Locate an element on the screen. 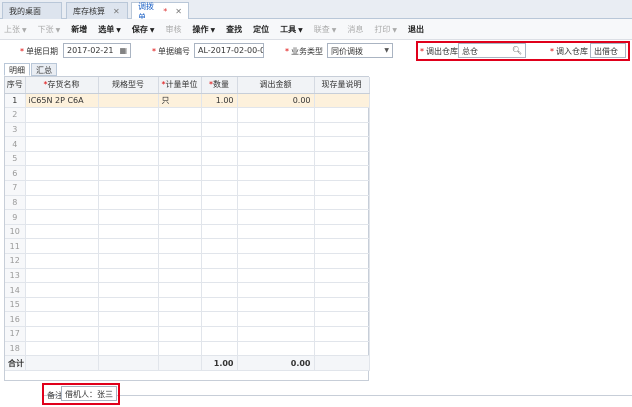 Image resolution: width=632 pixels, height=407 pixels. table-row: 2 is located at coordinates (187, 115).